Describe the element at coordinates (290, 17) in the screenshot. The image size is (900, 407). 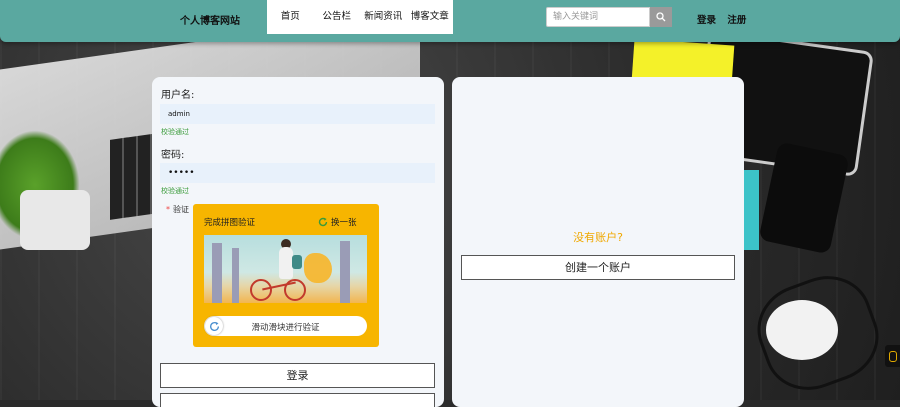
I see `nav-home: 首页` at that location.